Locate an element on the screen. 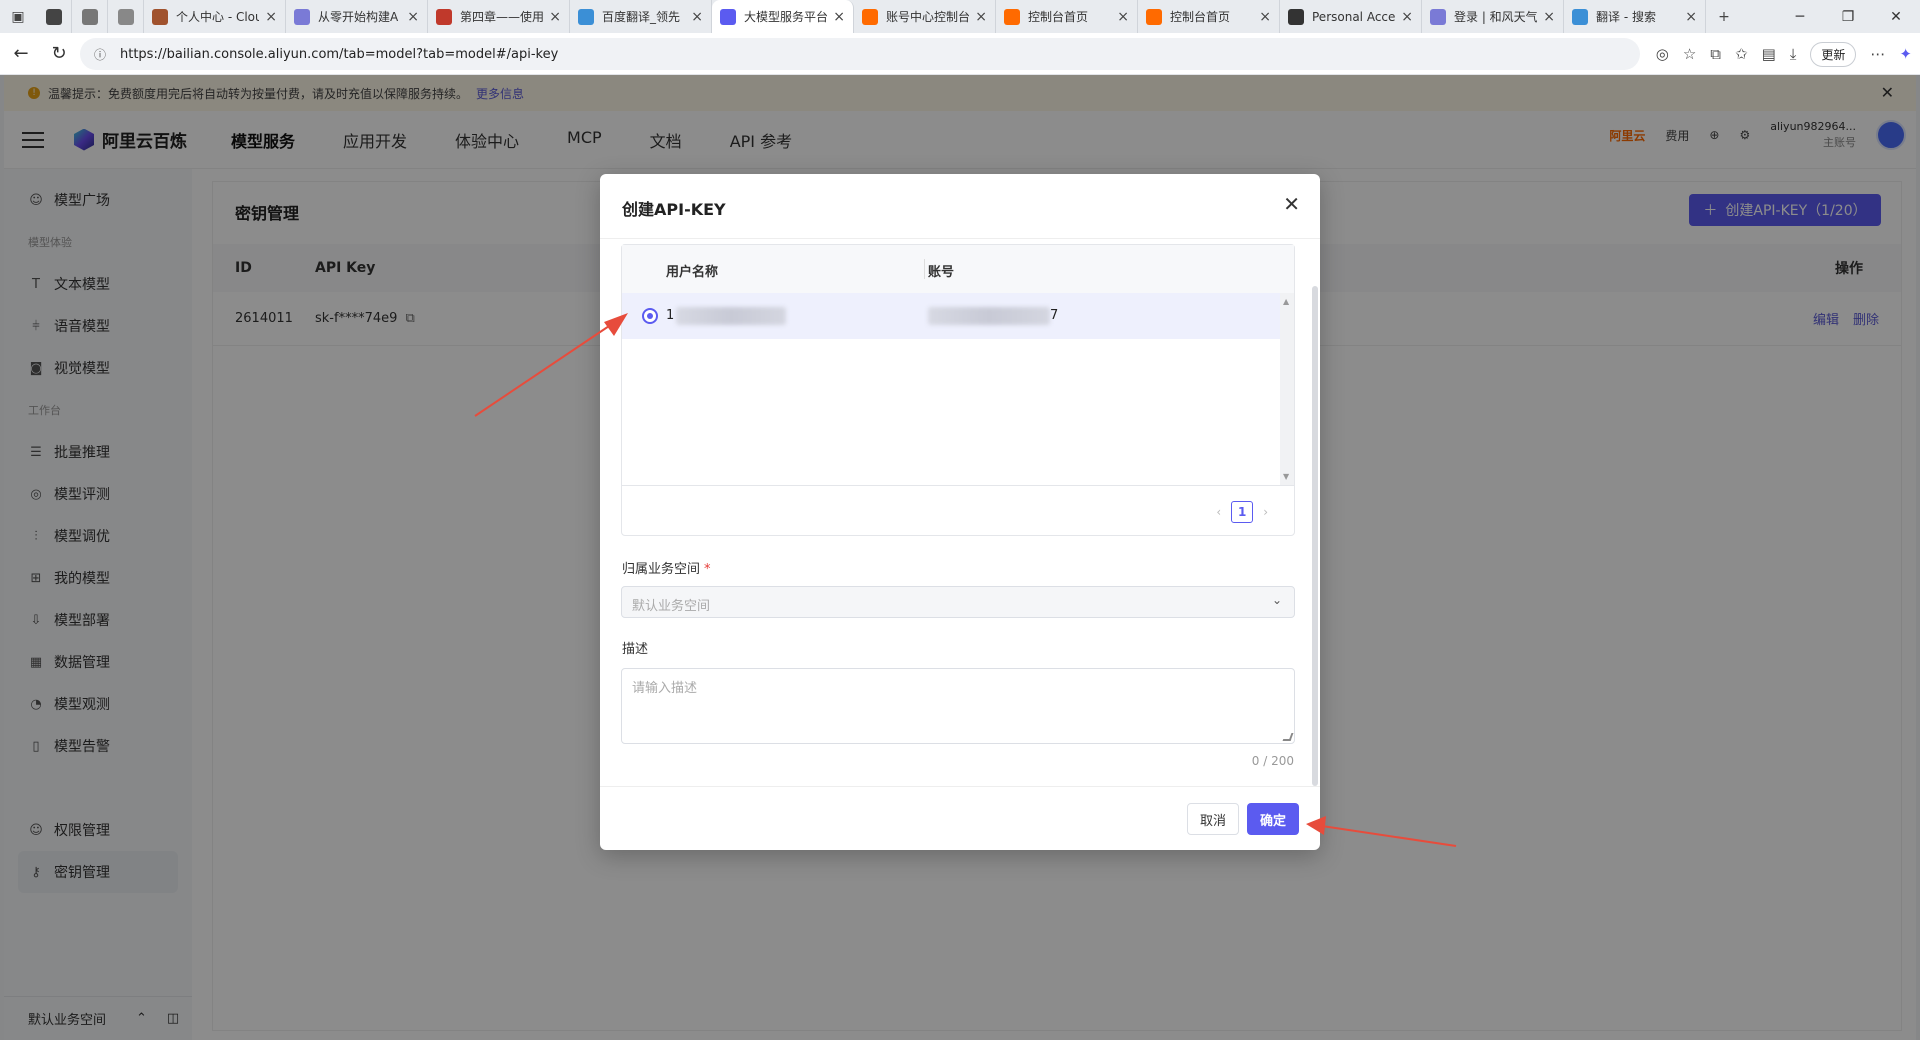 This screenshot has height=1040, width=1920. minimize-icon: ─ is located at coordinates (1800, 16).